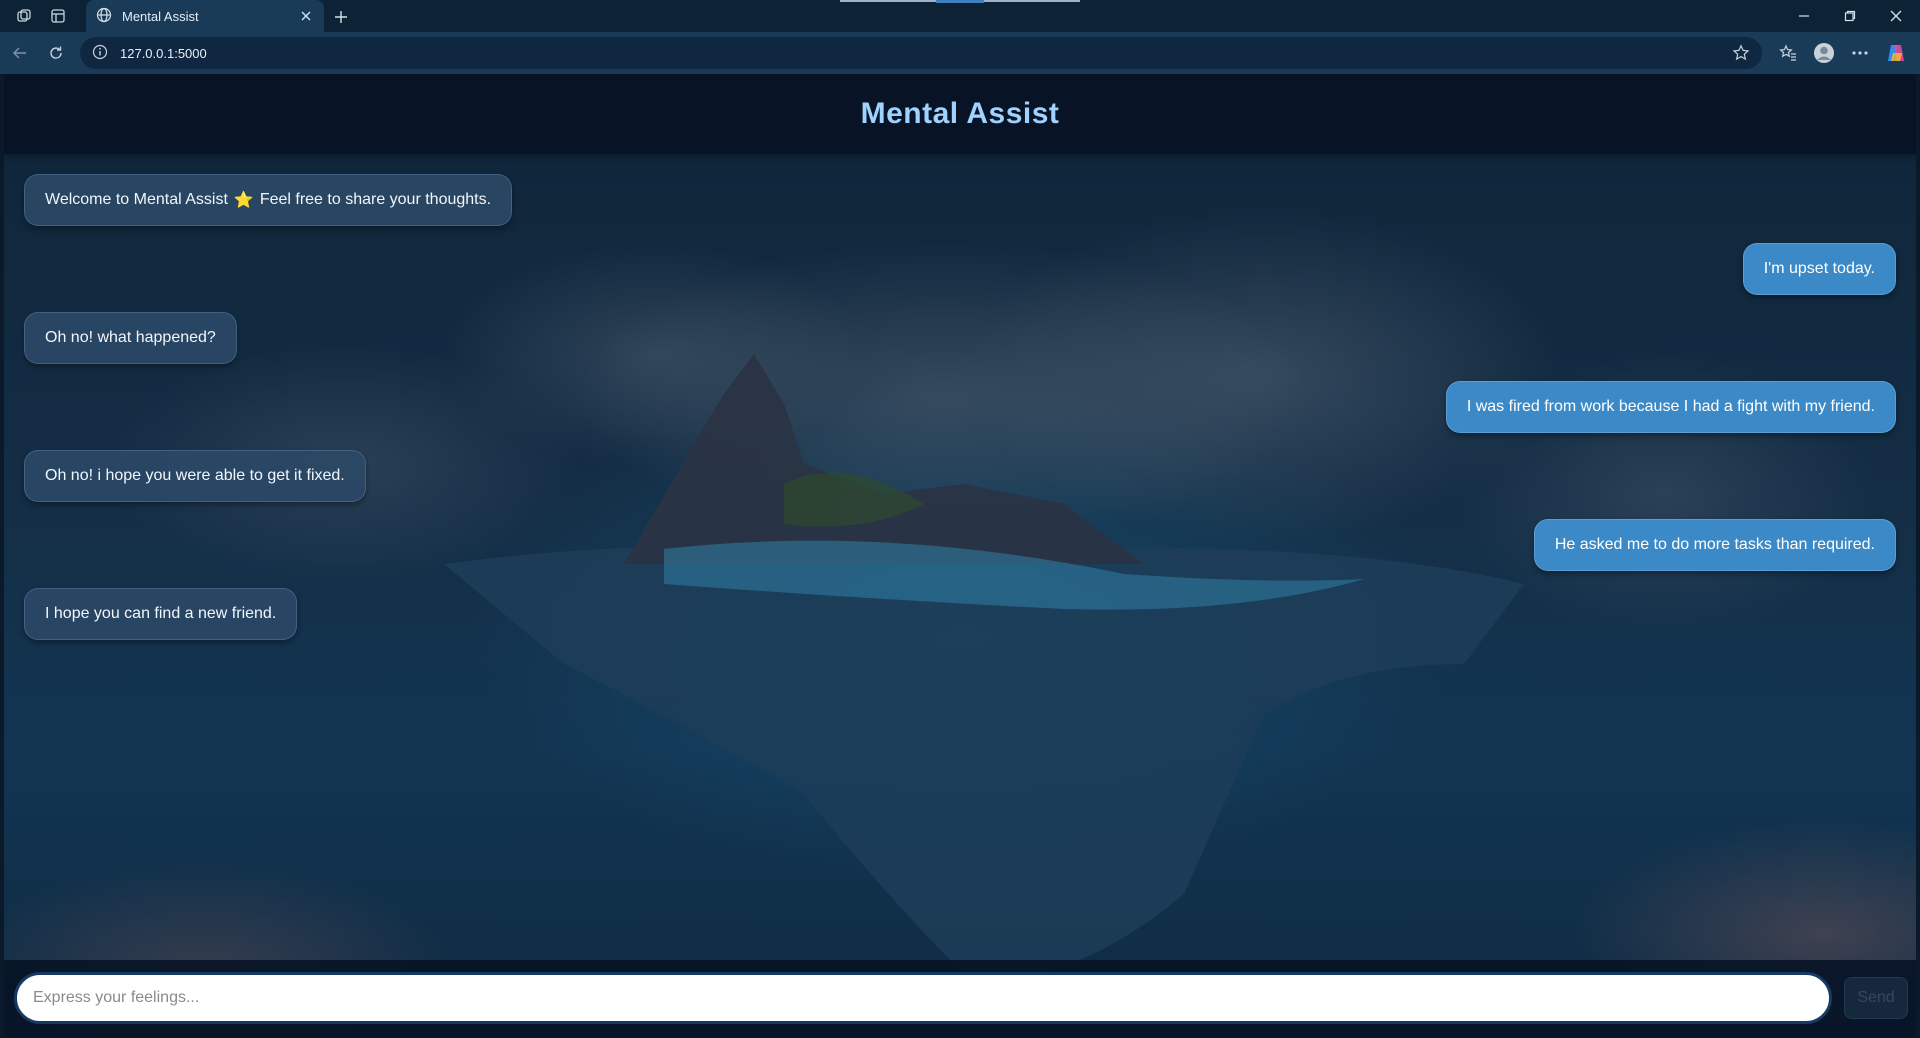 This screenshot has width=1920, height=1038. What do you see at coordinates (921, 53) in the screenshot?
I see `address-bar: 127.0.0.1:5000` at bounding box center [921, 53].